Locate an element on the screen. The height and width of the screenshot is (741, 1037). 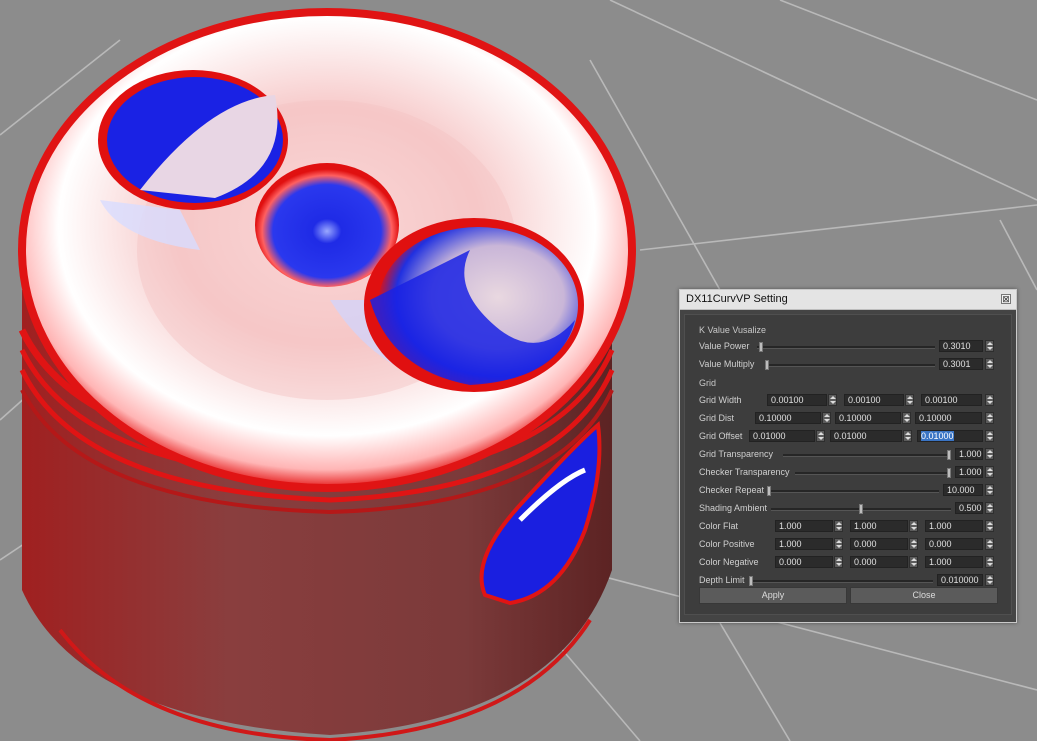
checker-transparency-slider is located at coordinates (873, 473).